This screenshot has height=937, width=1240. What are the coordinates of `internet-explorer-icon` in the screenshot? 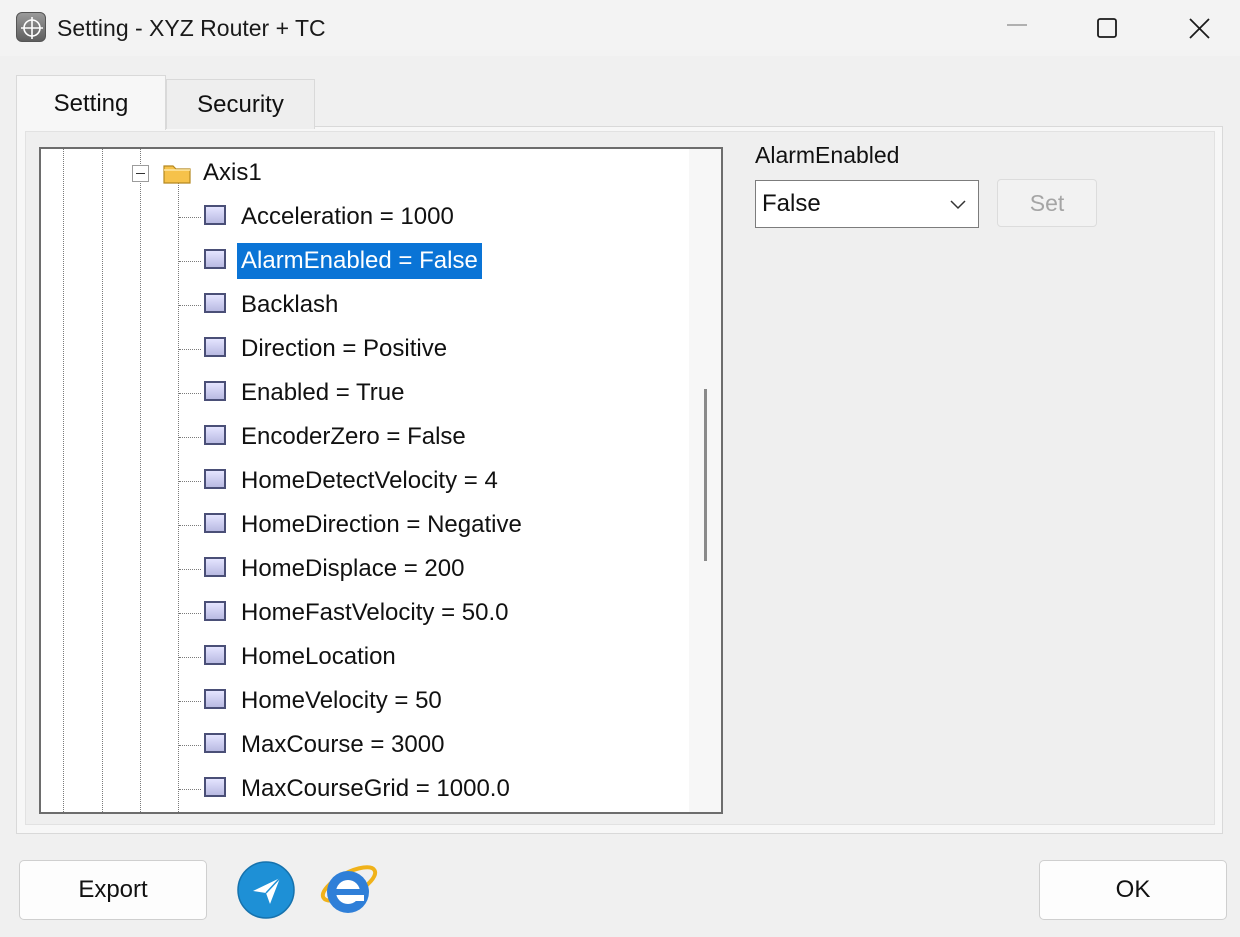 It's located at (348, 888).